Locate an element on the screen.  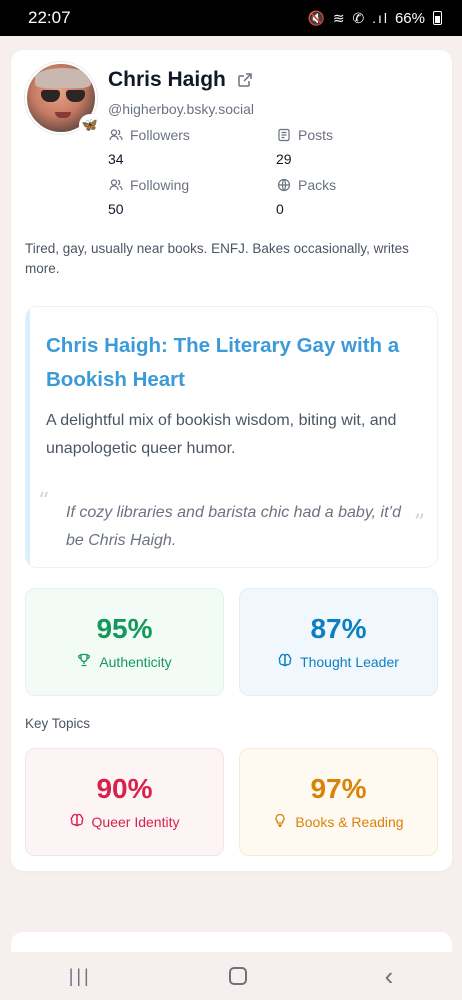
name-row: Chris Haigh is located at coordinates (181, 80).